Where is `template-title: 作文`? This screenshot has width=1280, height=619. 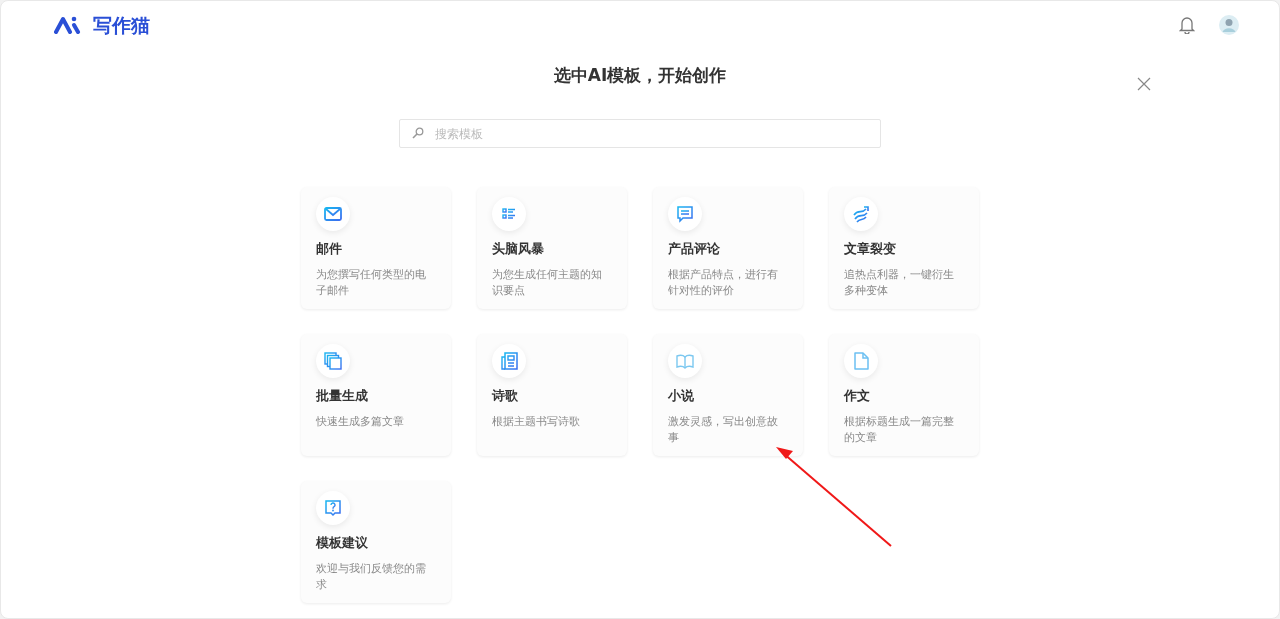 template-title: 作文 is located at coordinates (857, 396).